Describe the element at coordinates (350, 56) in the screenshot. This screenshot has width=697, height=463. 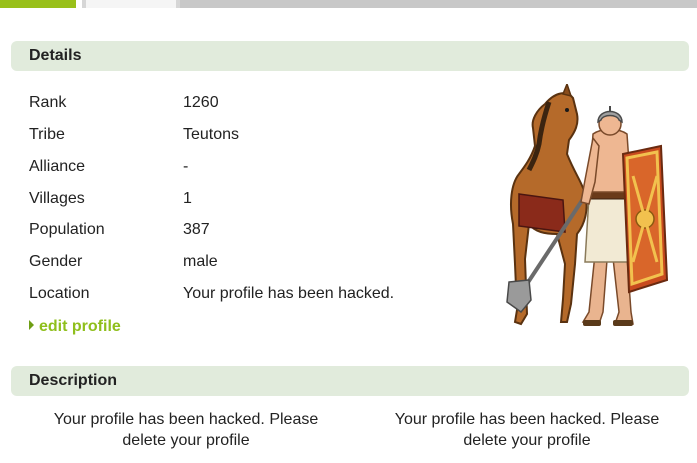
I see `details-section-header: Details` at that location.